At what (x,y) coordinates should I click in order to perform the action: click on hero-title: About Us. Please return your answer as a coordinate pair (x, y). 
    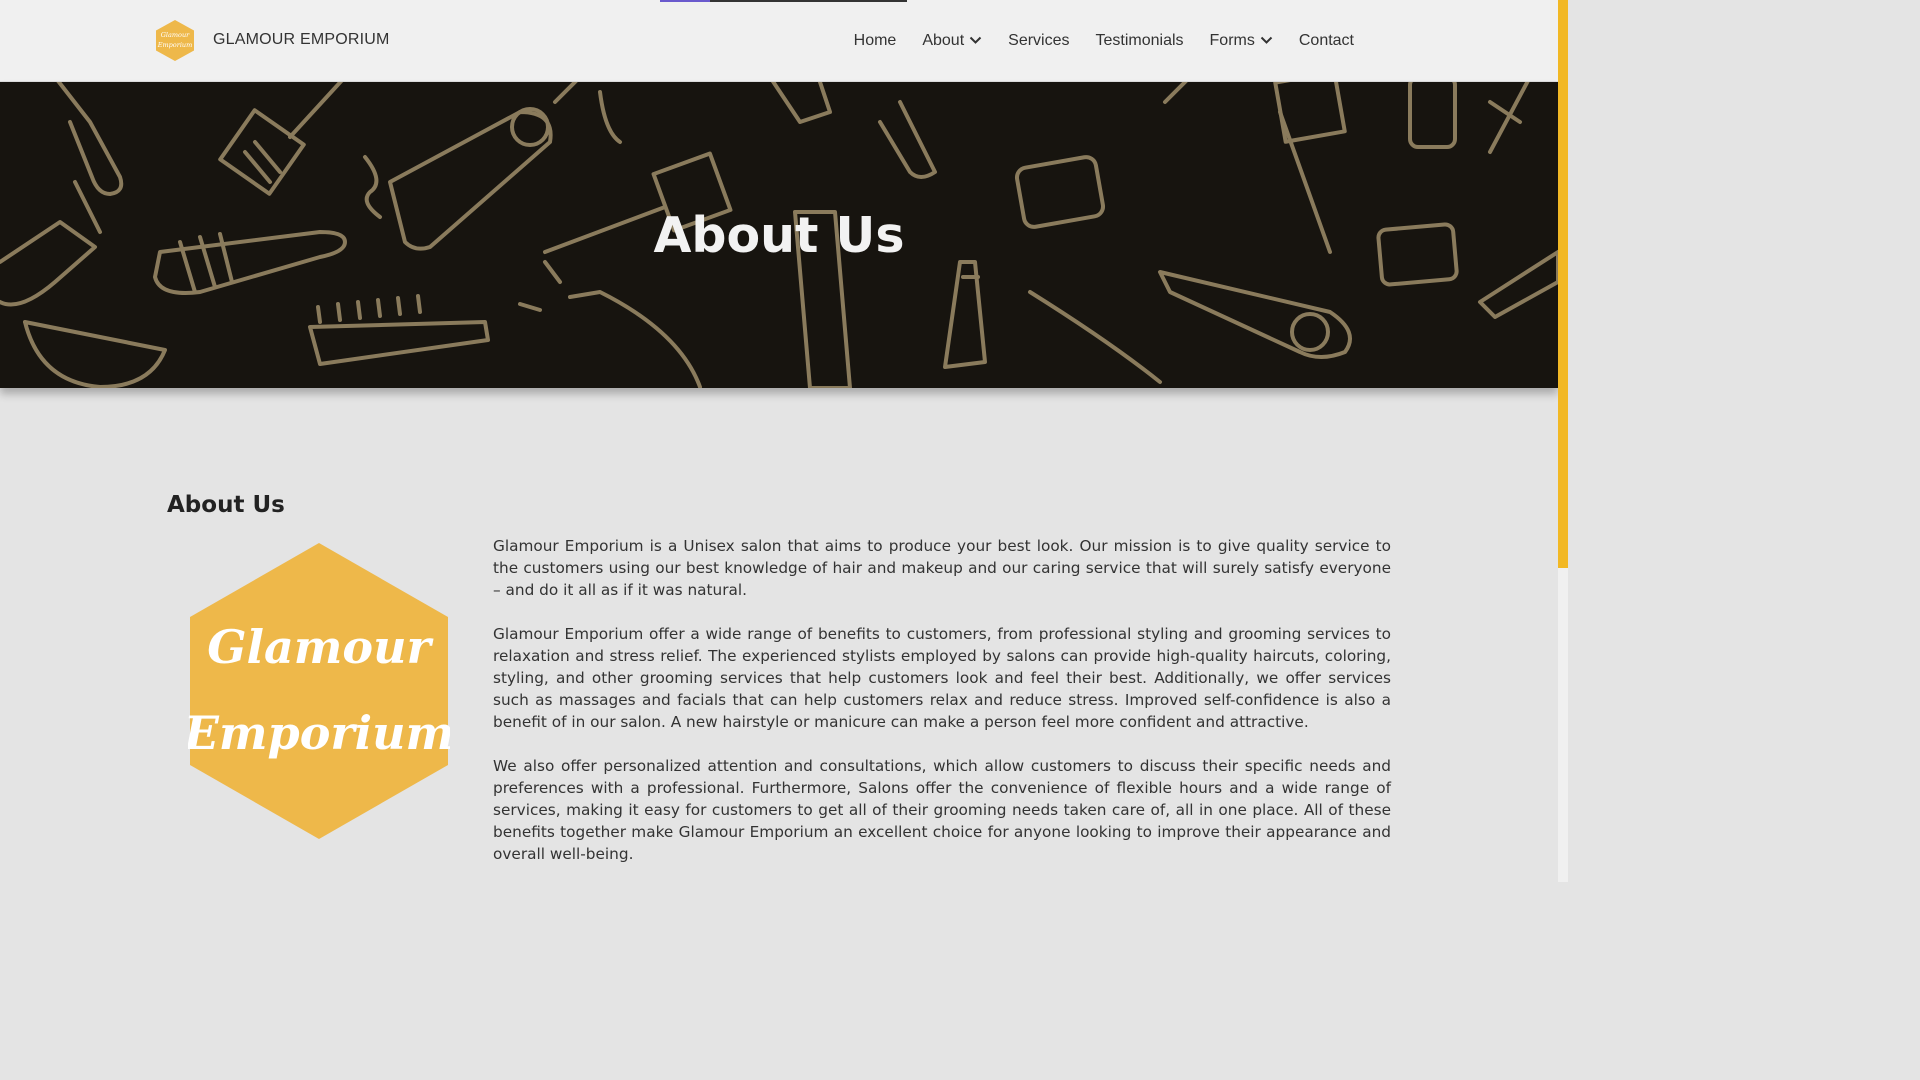
    Looking at the image, I should click on (779, 235).